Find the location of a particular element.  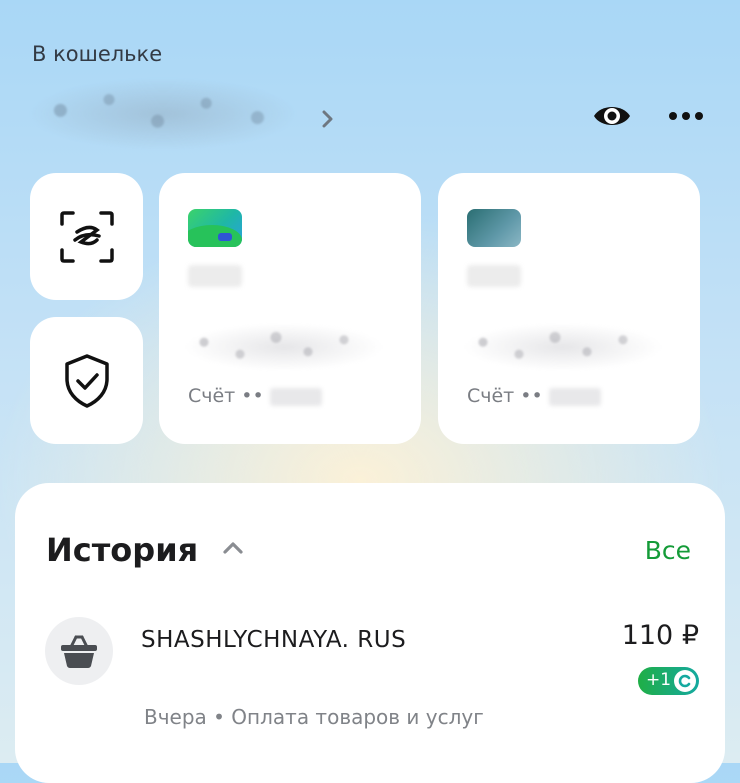

wallet-label: В кошельке is located at coordinates (97, 54).